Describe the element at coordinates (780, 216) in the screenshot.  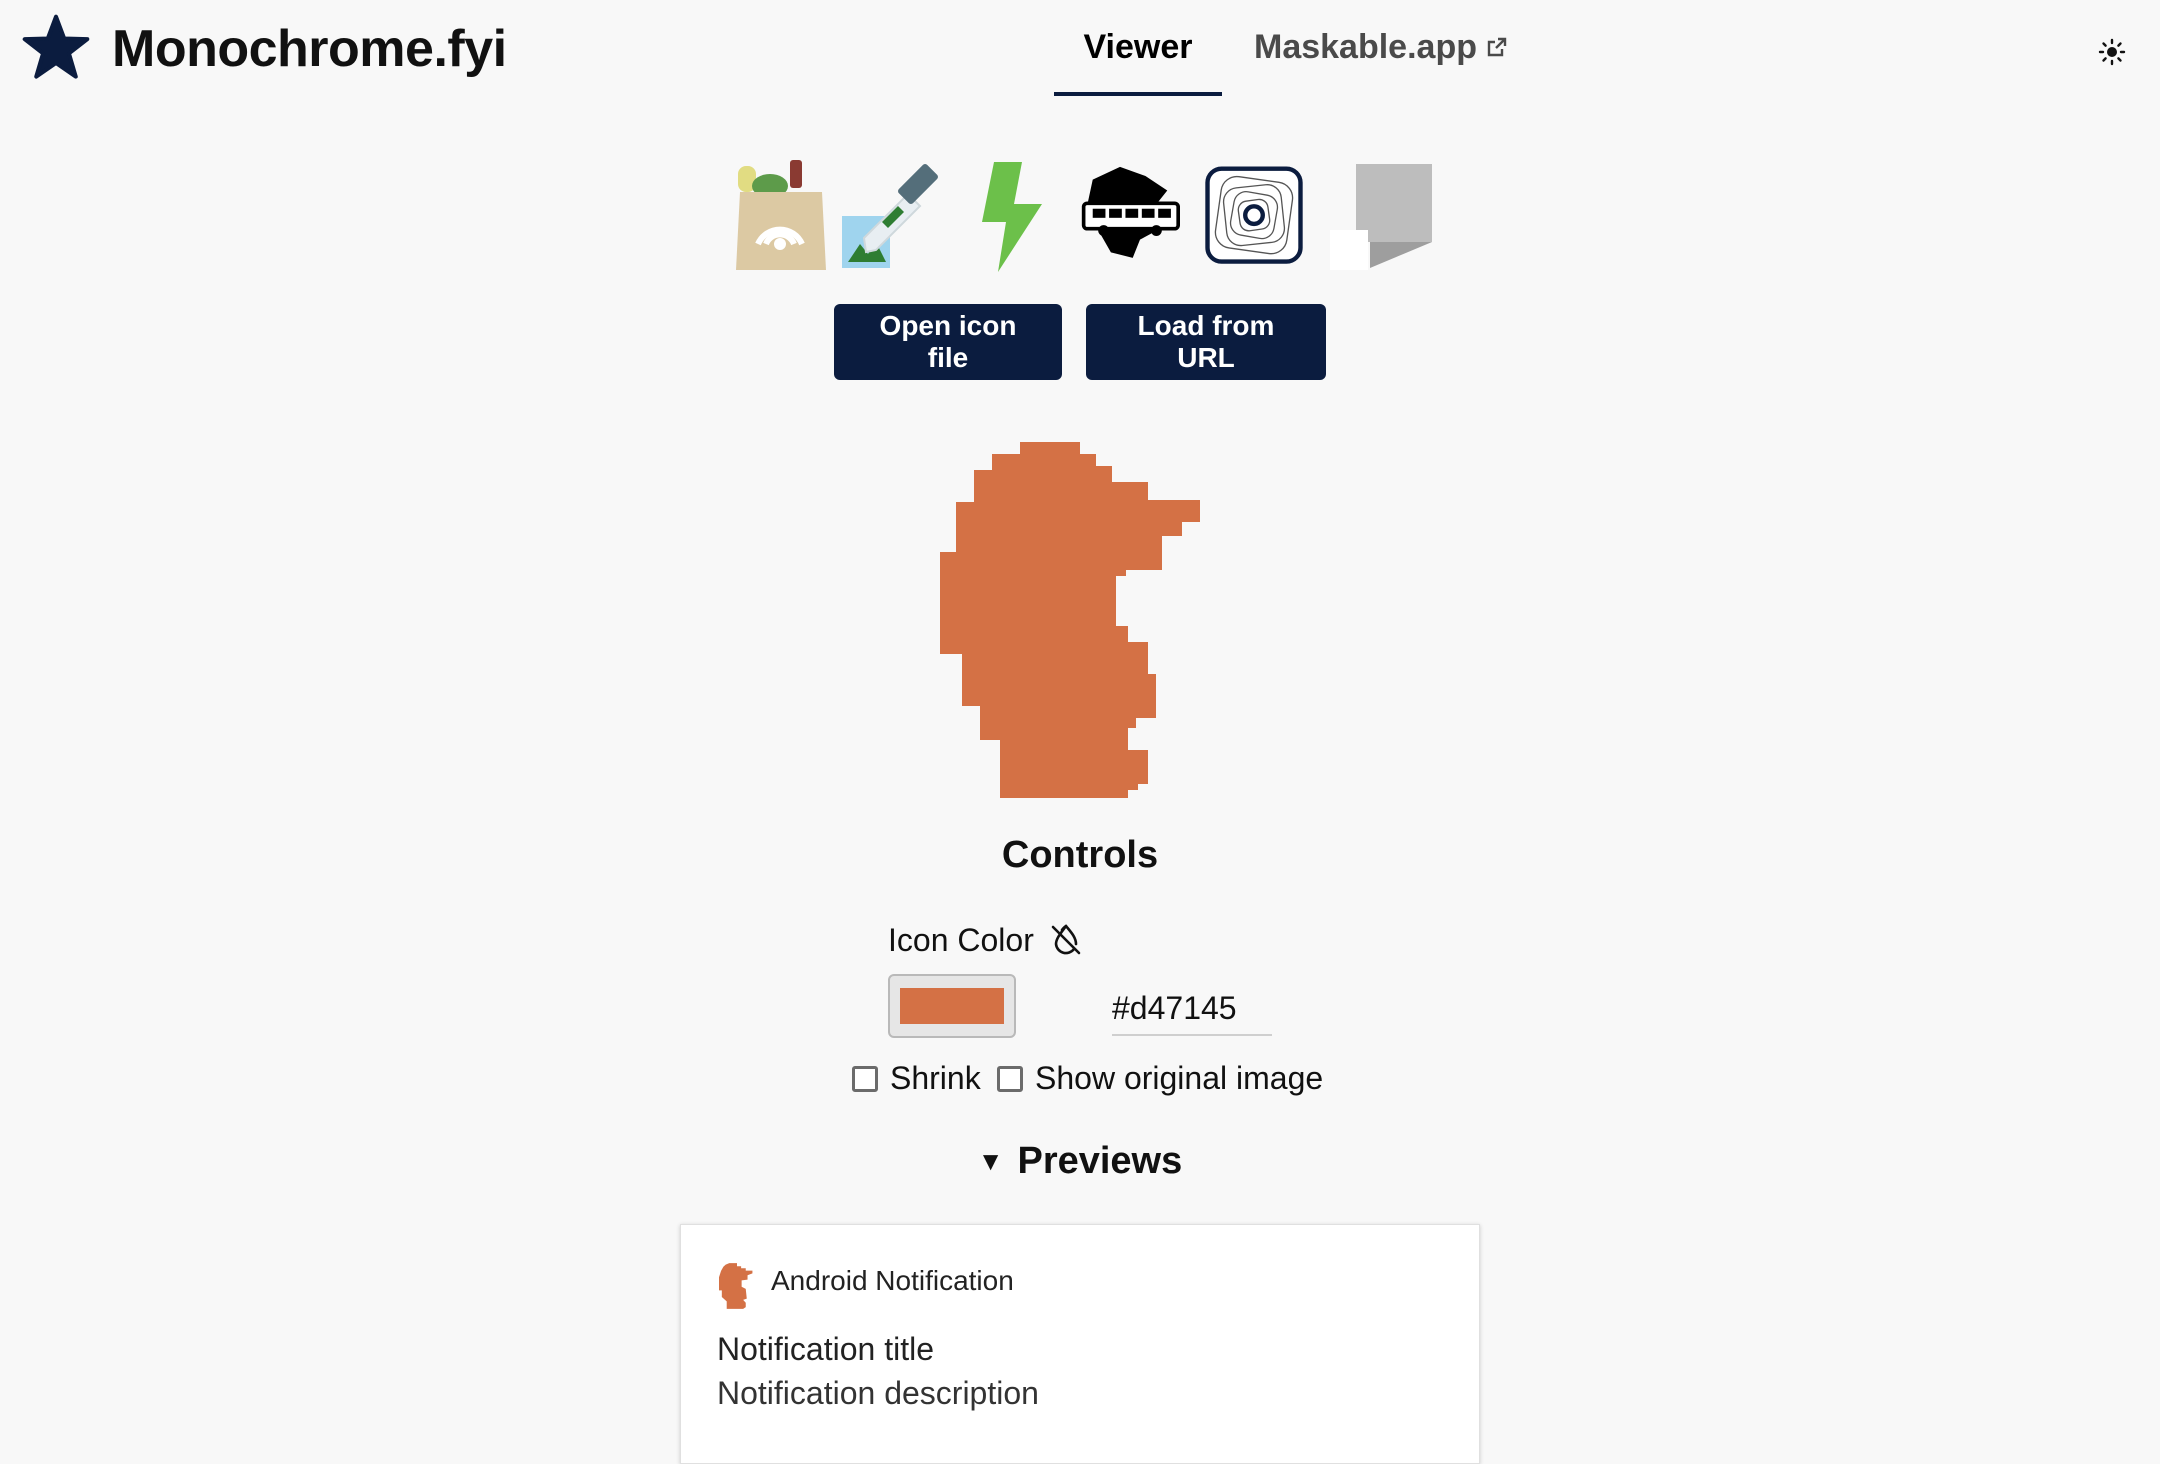
I see `grocery-bag-icon` at that location.